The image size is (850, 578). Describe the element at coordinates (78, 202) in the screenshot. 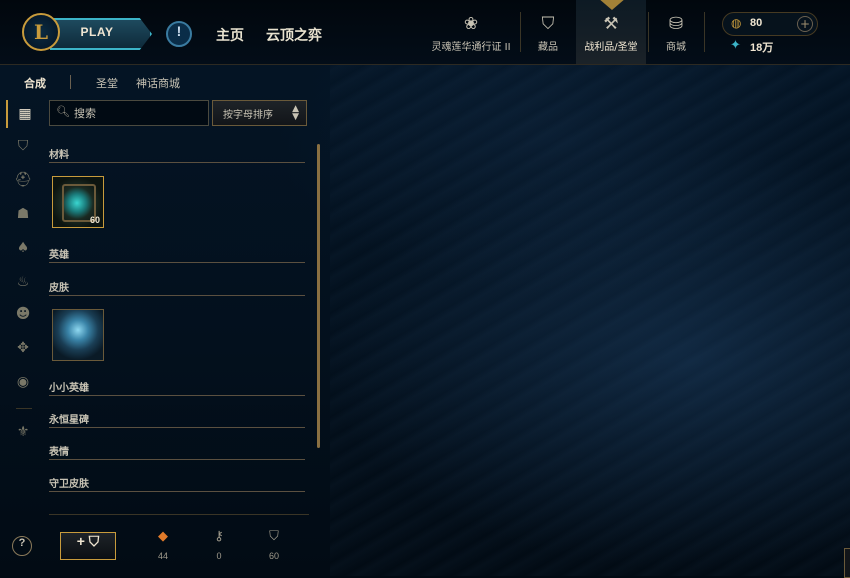

I see `chest-item-tile: 60` at that location.